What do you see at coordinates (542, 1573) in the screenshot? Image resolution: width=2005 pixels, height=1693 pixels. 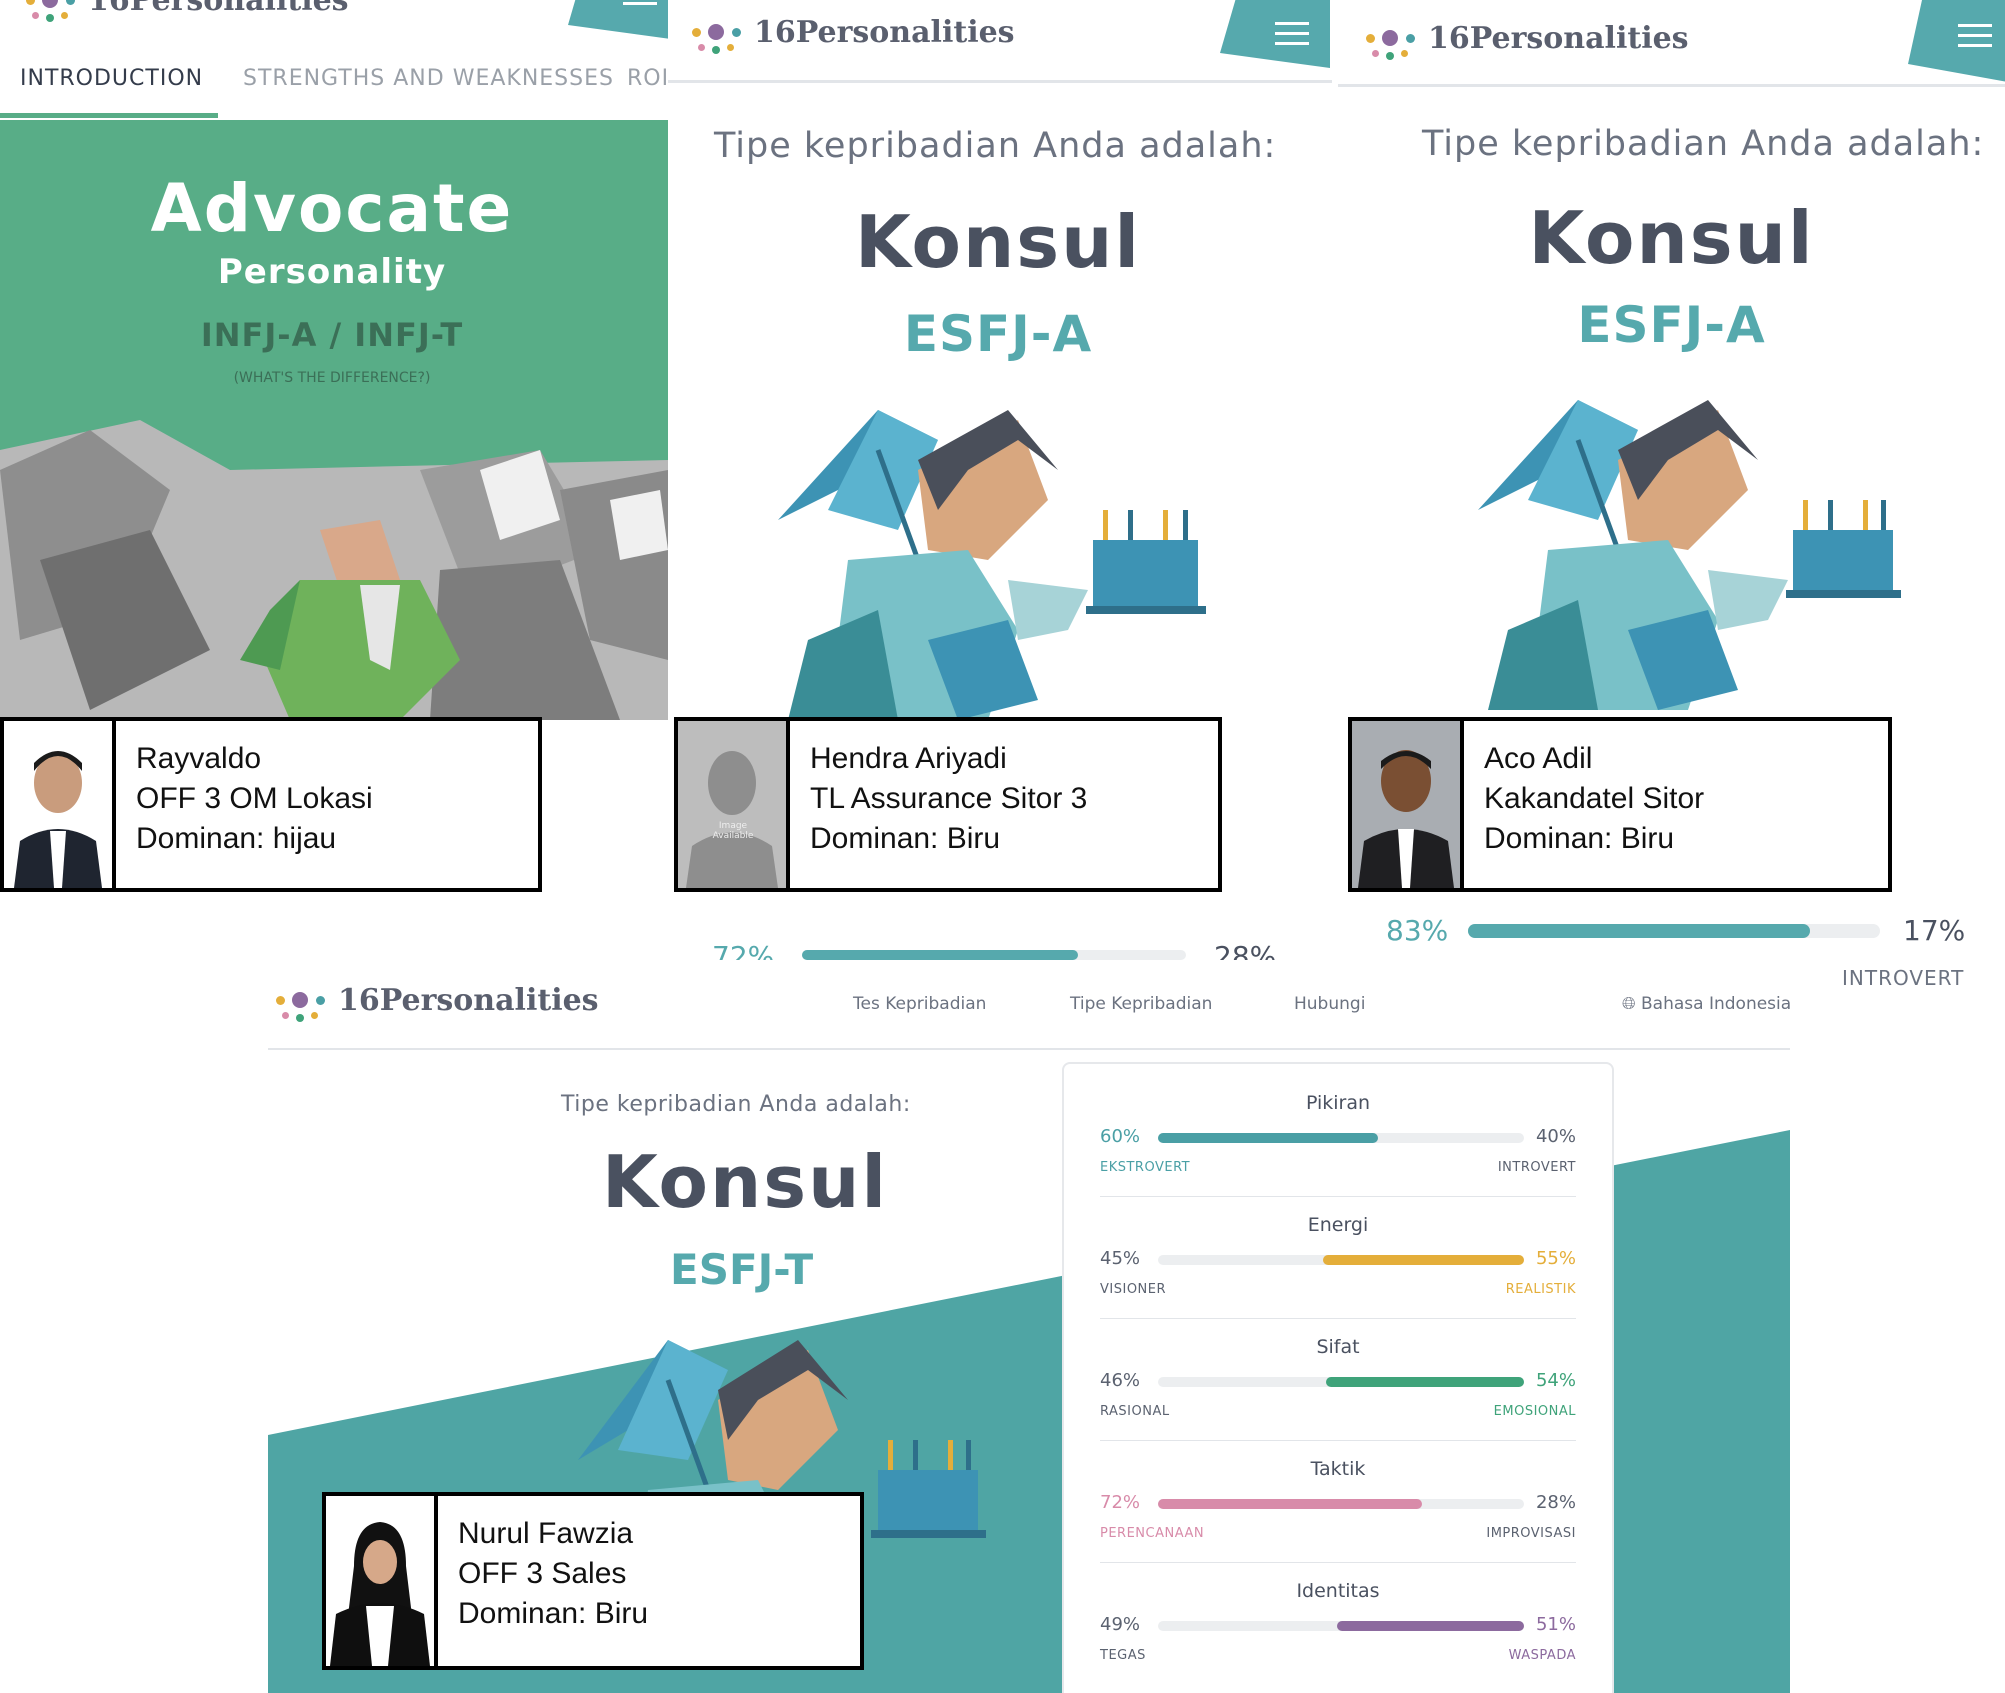 I see `employee-role: OFF 3 Sales` at bounding box center [542, 1573].